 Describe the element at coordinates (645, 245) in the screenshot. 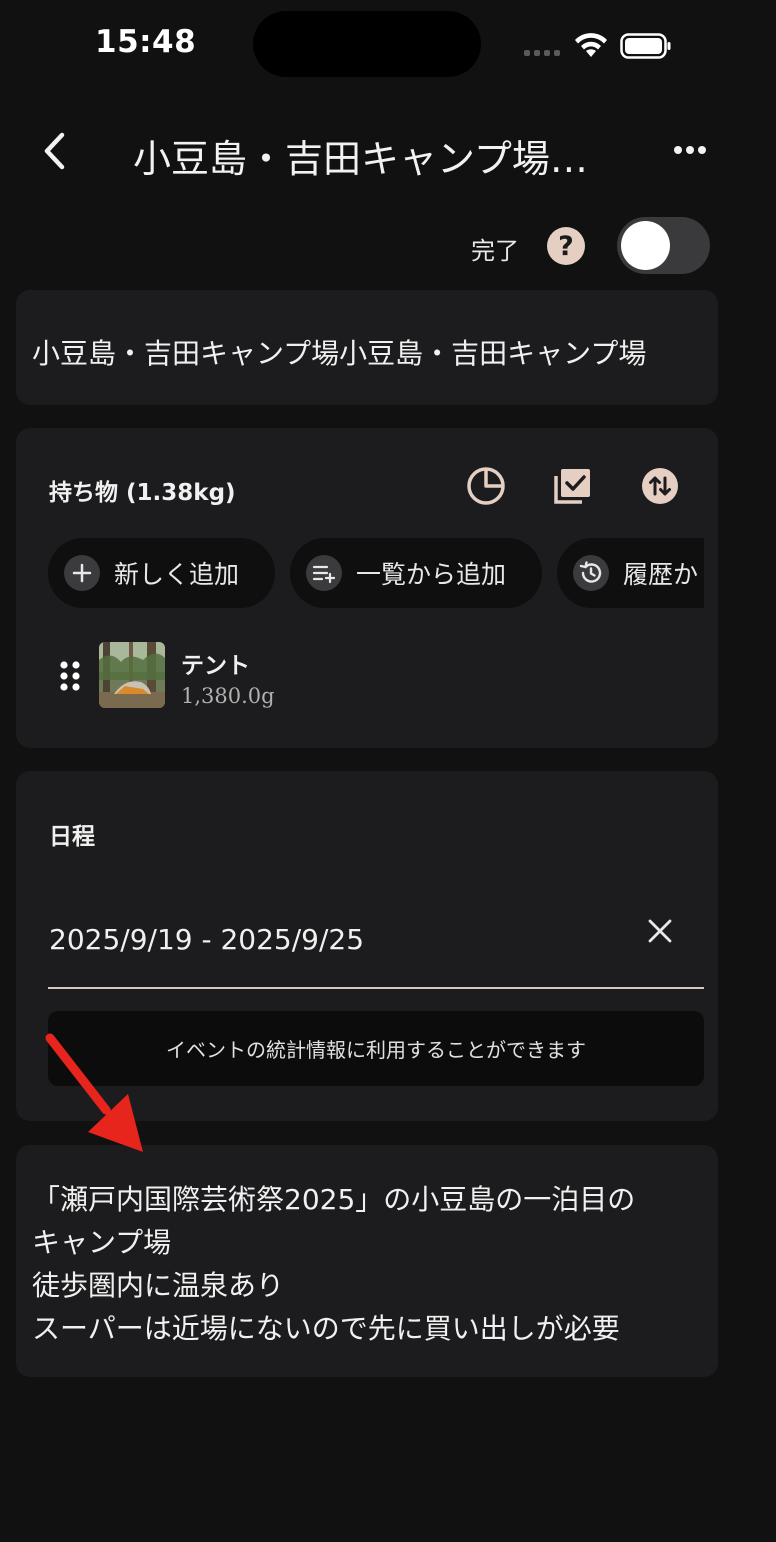

I see `toggle-knob` at that location.